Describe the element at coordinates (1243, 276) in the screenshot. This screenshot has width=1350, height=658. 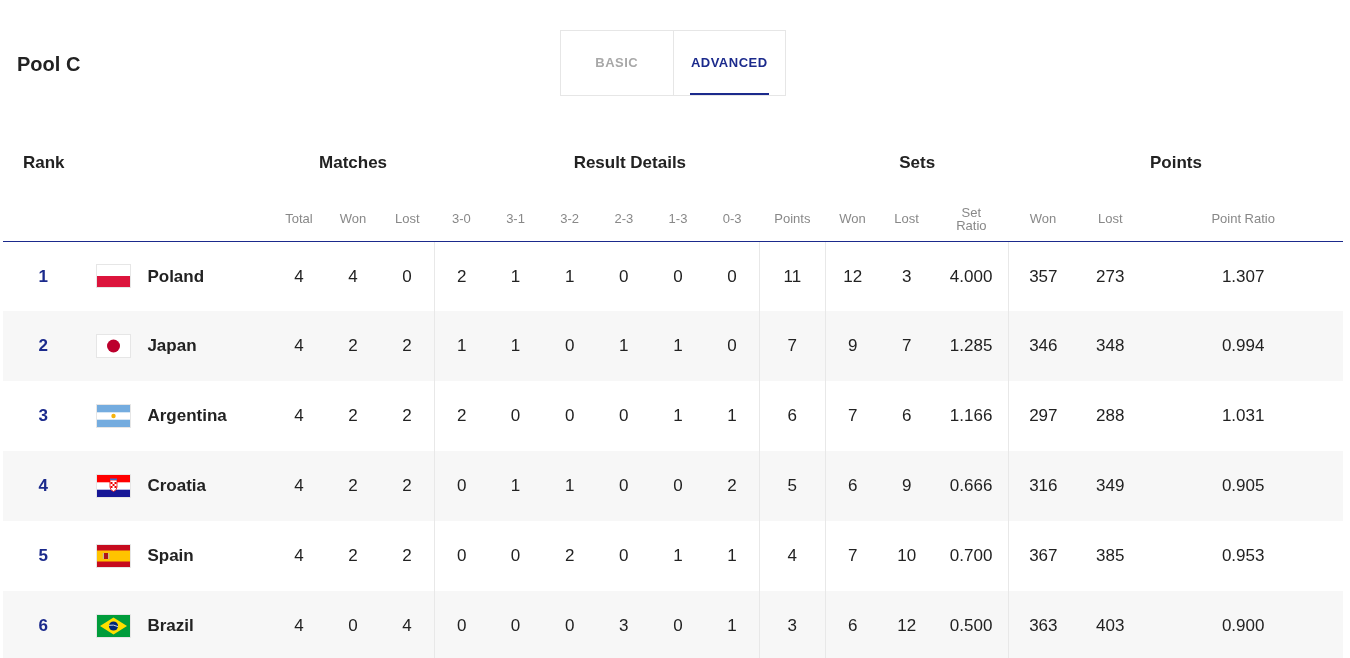
I see `table-cell: 1.307` at that location.